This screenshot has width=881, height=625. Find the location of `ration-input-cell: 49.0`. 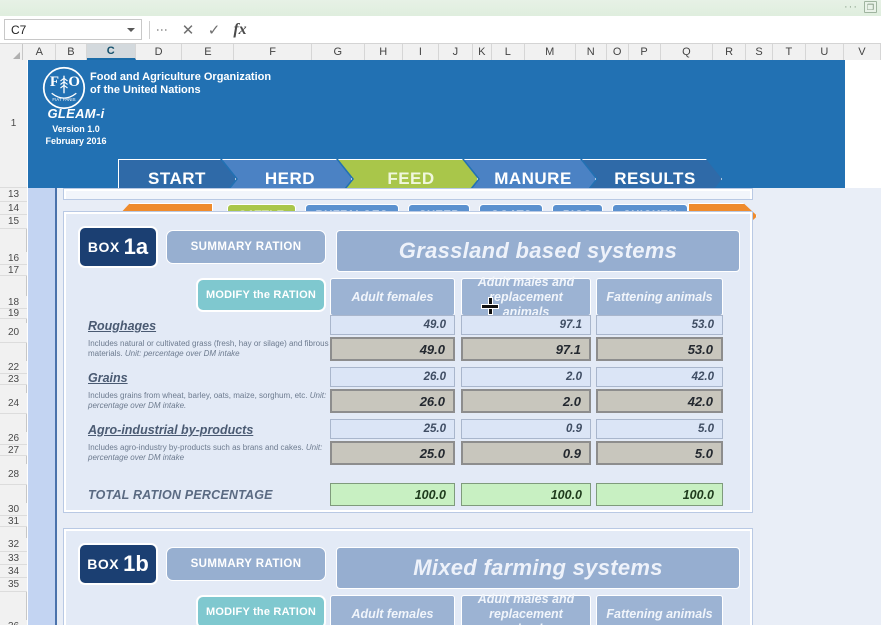

ration-input-cell: 49.0 is located at coordinates (392, 325).